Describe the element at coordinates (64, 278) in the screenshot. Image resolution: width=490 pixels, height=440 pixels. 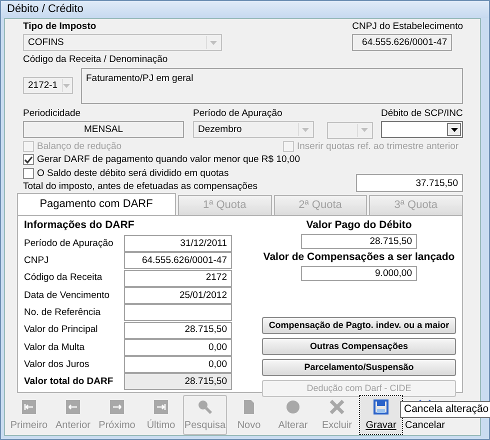
I see `field-label: Código da Receita` at that location.